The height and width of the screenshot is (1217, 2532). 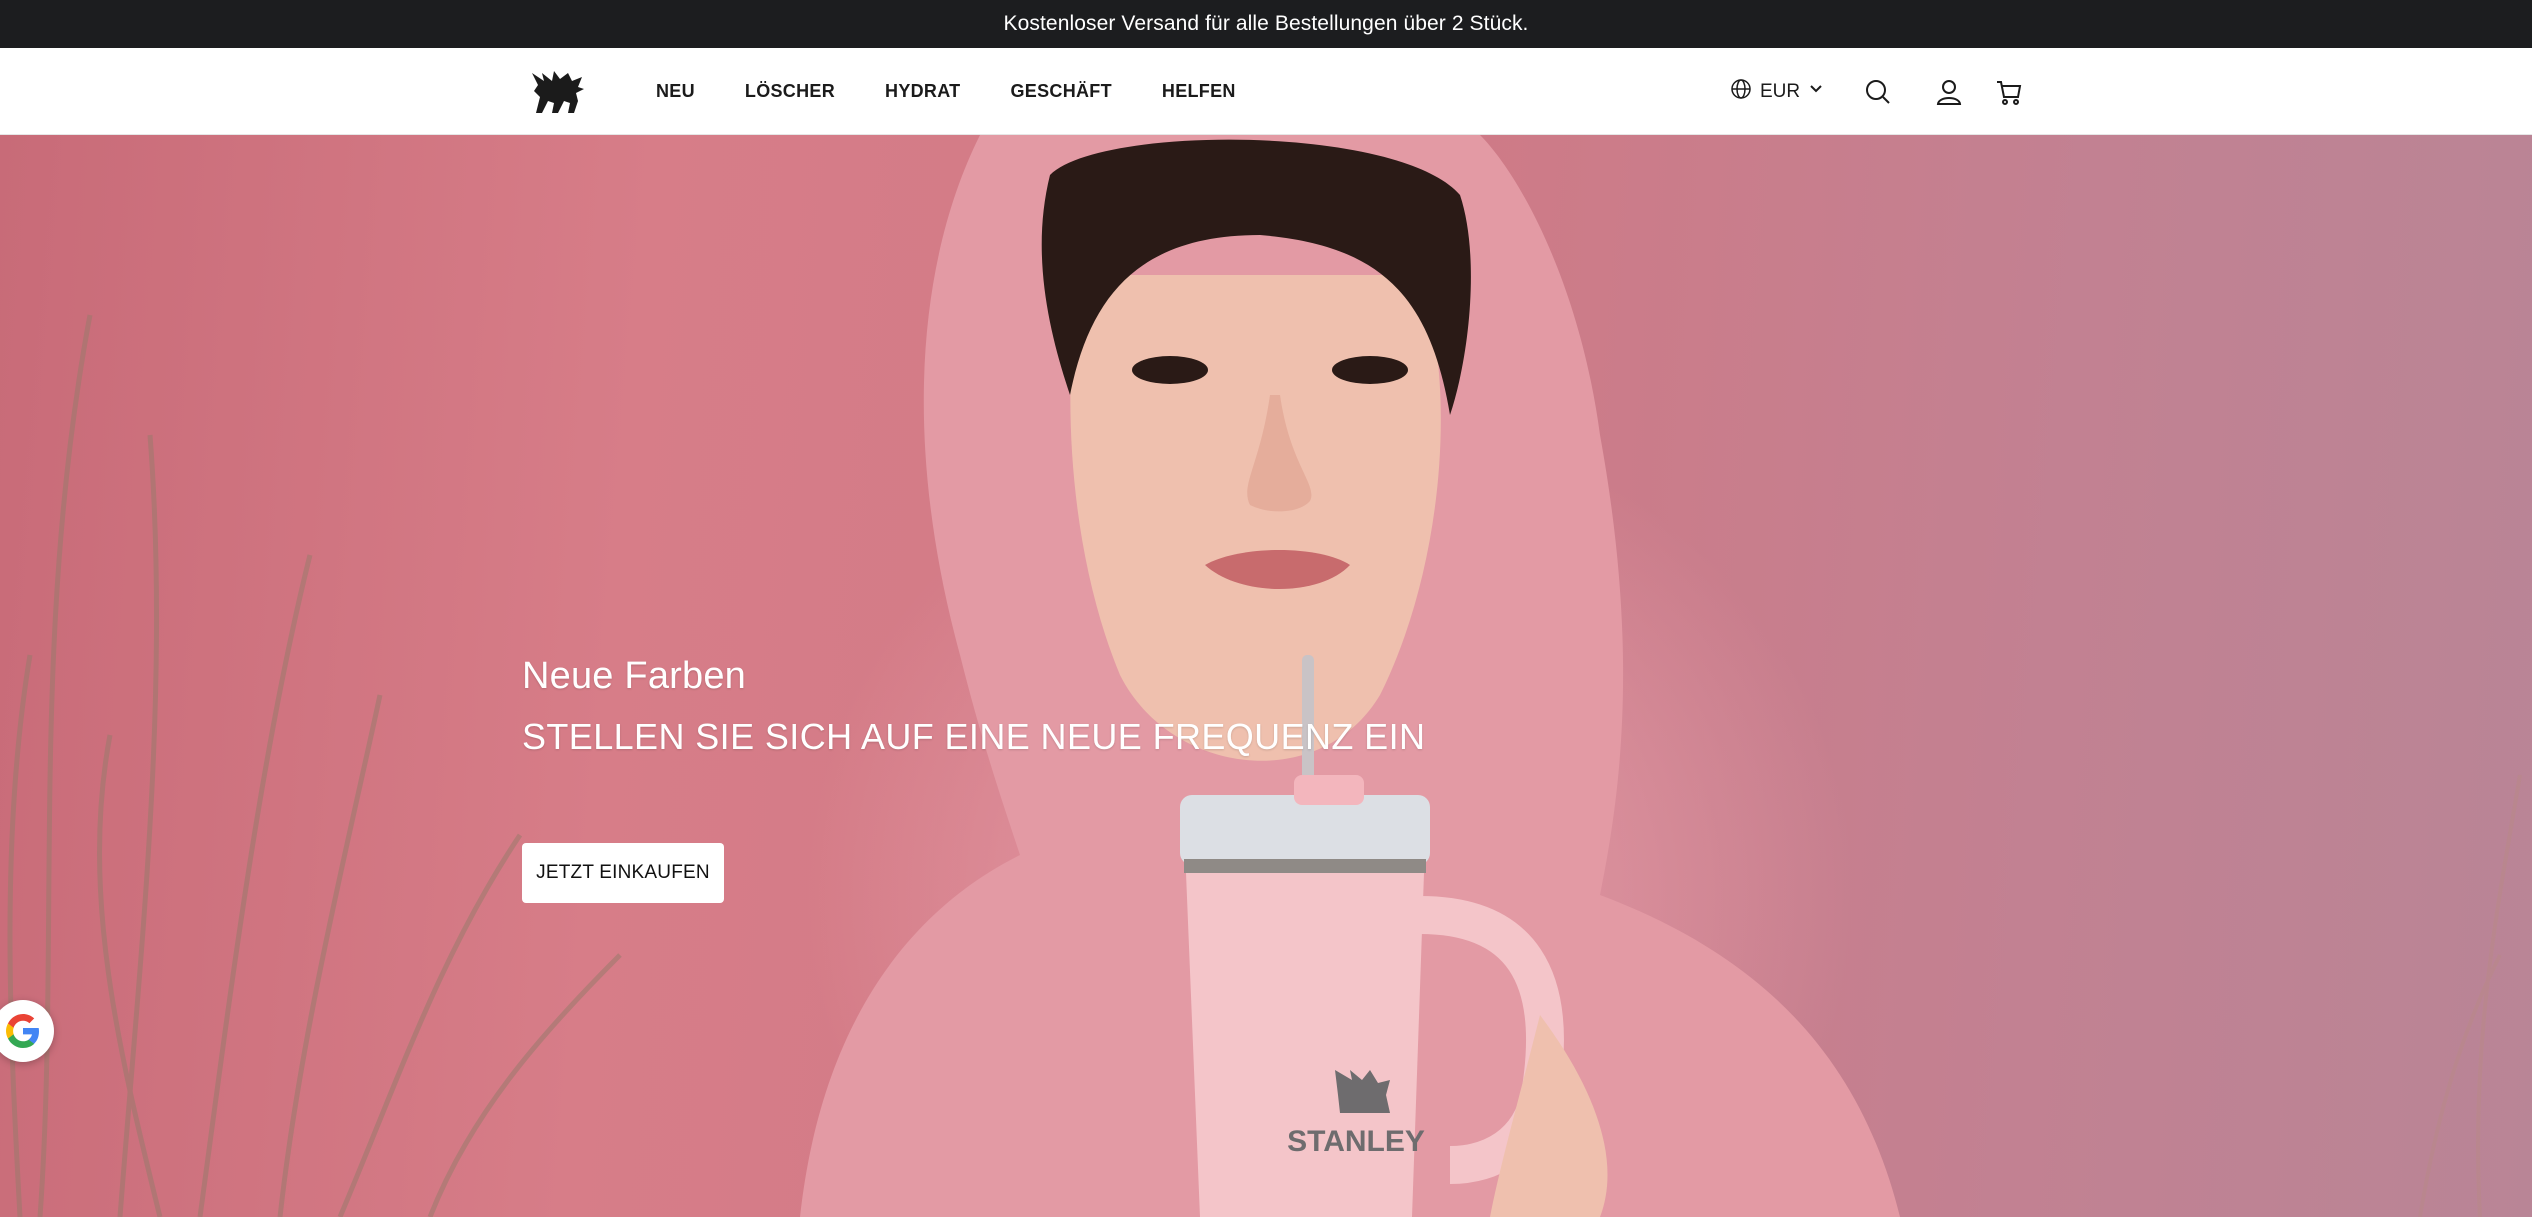 What do you see at coordinates (623, 873) in the screenshot?
I see `shop-now-button: JETZT EINKAUFEN` at bounding box center [623, 873].